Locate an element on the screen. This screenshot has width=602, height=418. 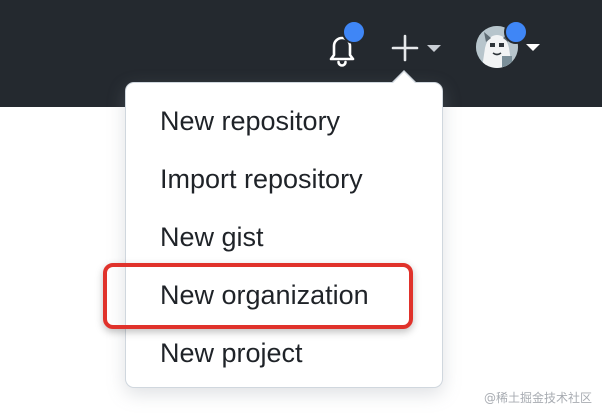
menu-item-import-repository: Import repository is located at coordinates (261, 179).